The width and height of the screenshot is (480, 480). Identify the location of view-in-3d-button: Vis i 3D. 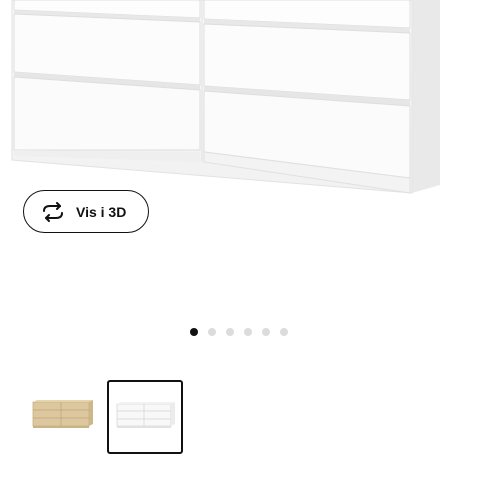
(86, 211).